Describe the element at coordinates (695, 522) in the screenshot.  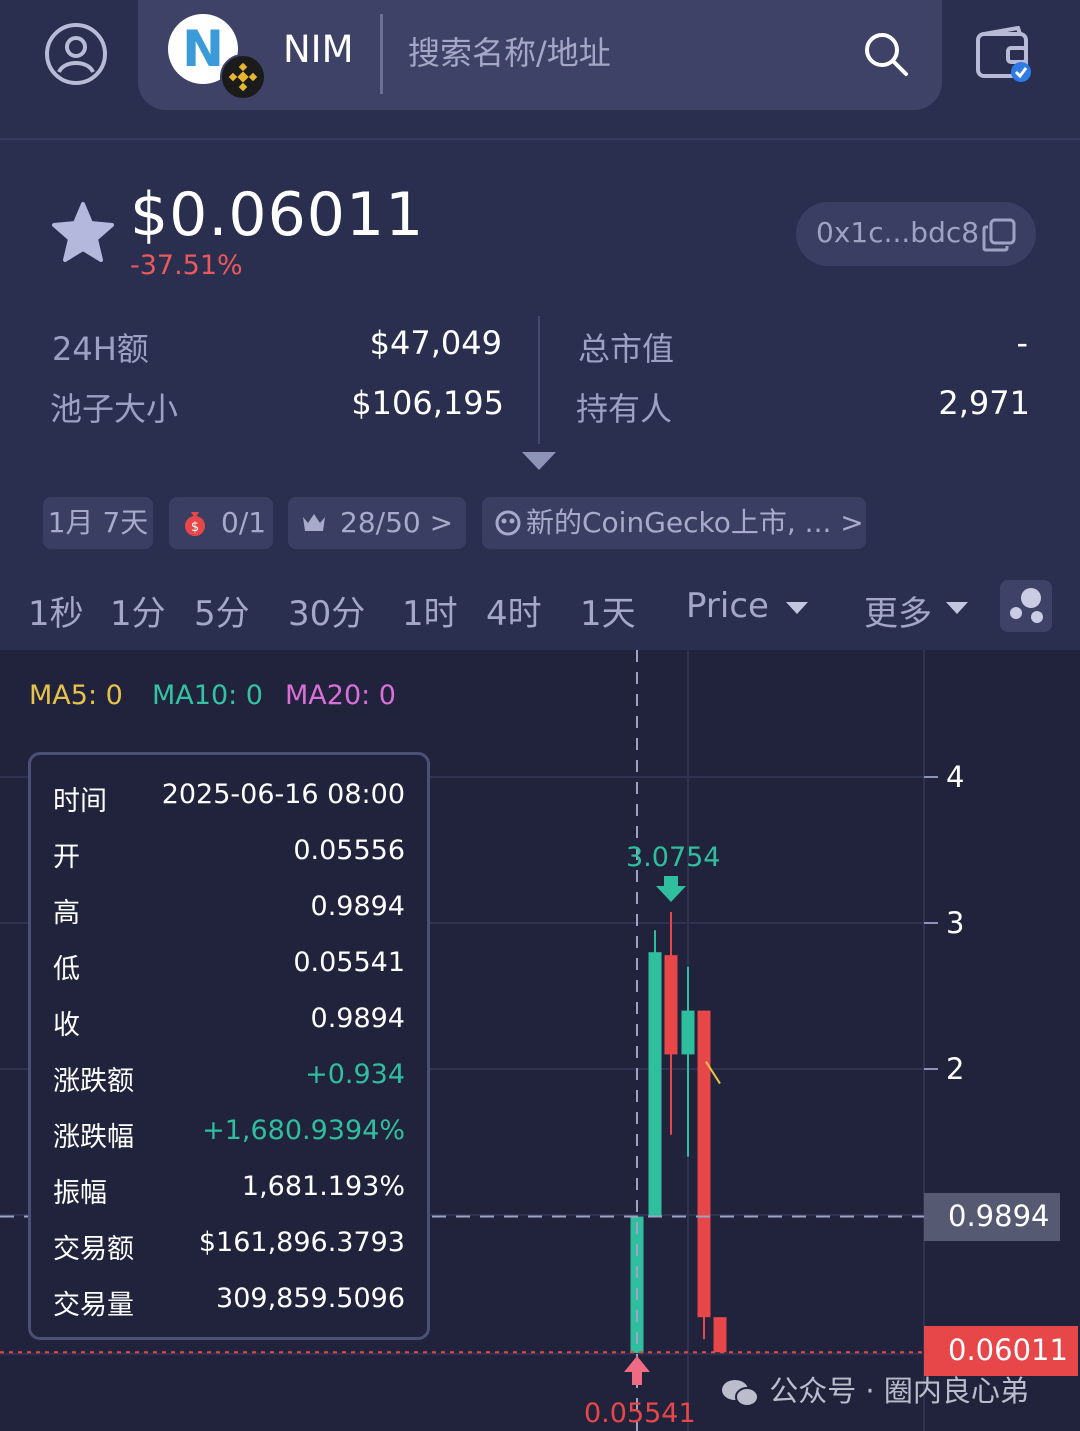
I see `news-text: 新的CoinGecko上市, ... >` at that location.